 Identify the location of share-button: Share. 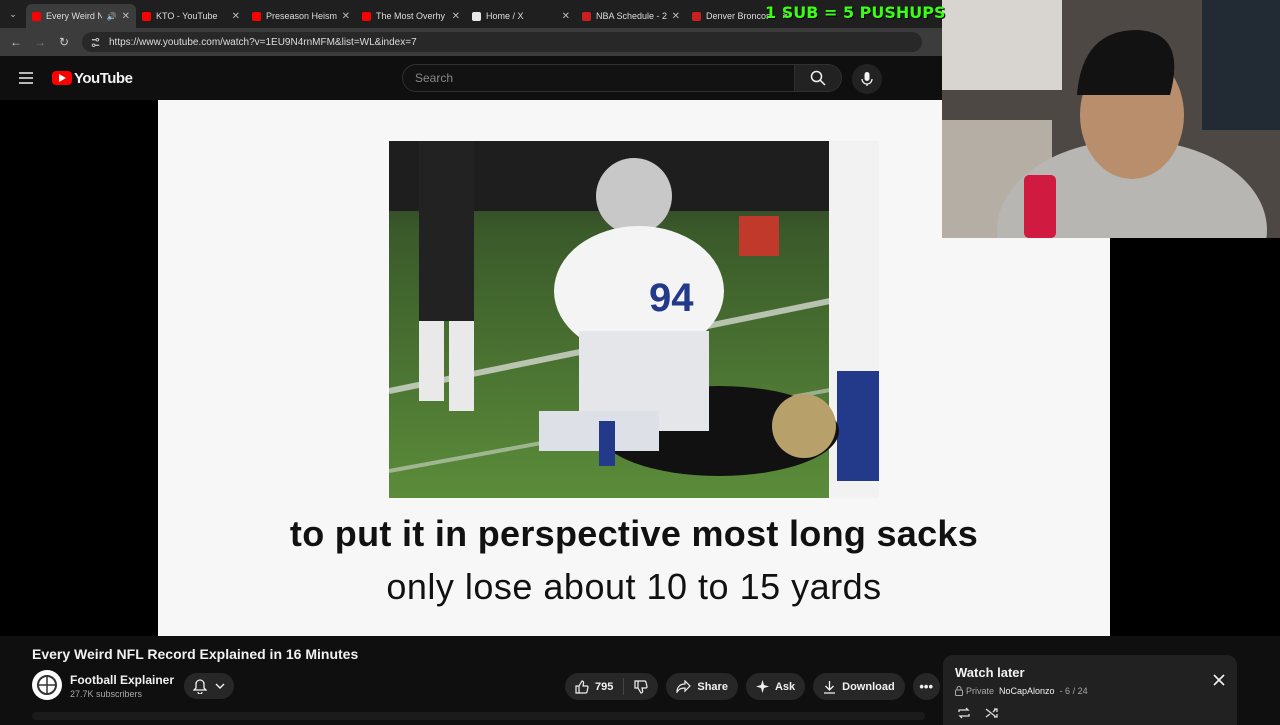
(702, 686).